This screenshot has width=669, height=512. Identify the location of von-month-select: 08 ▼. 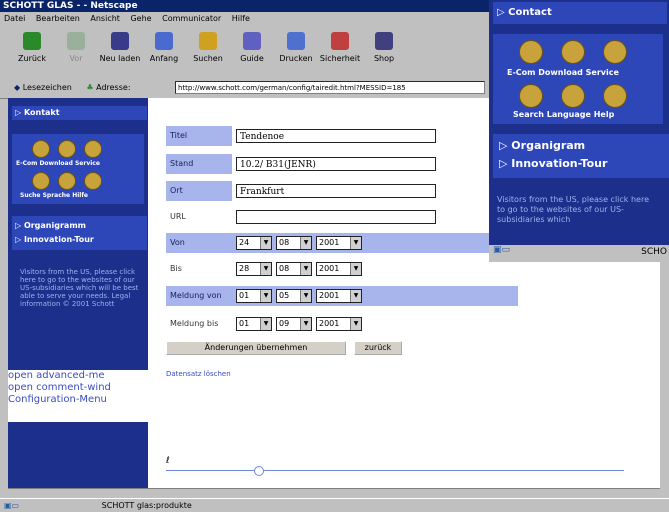
(294, 243).